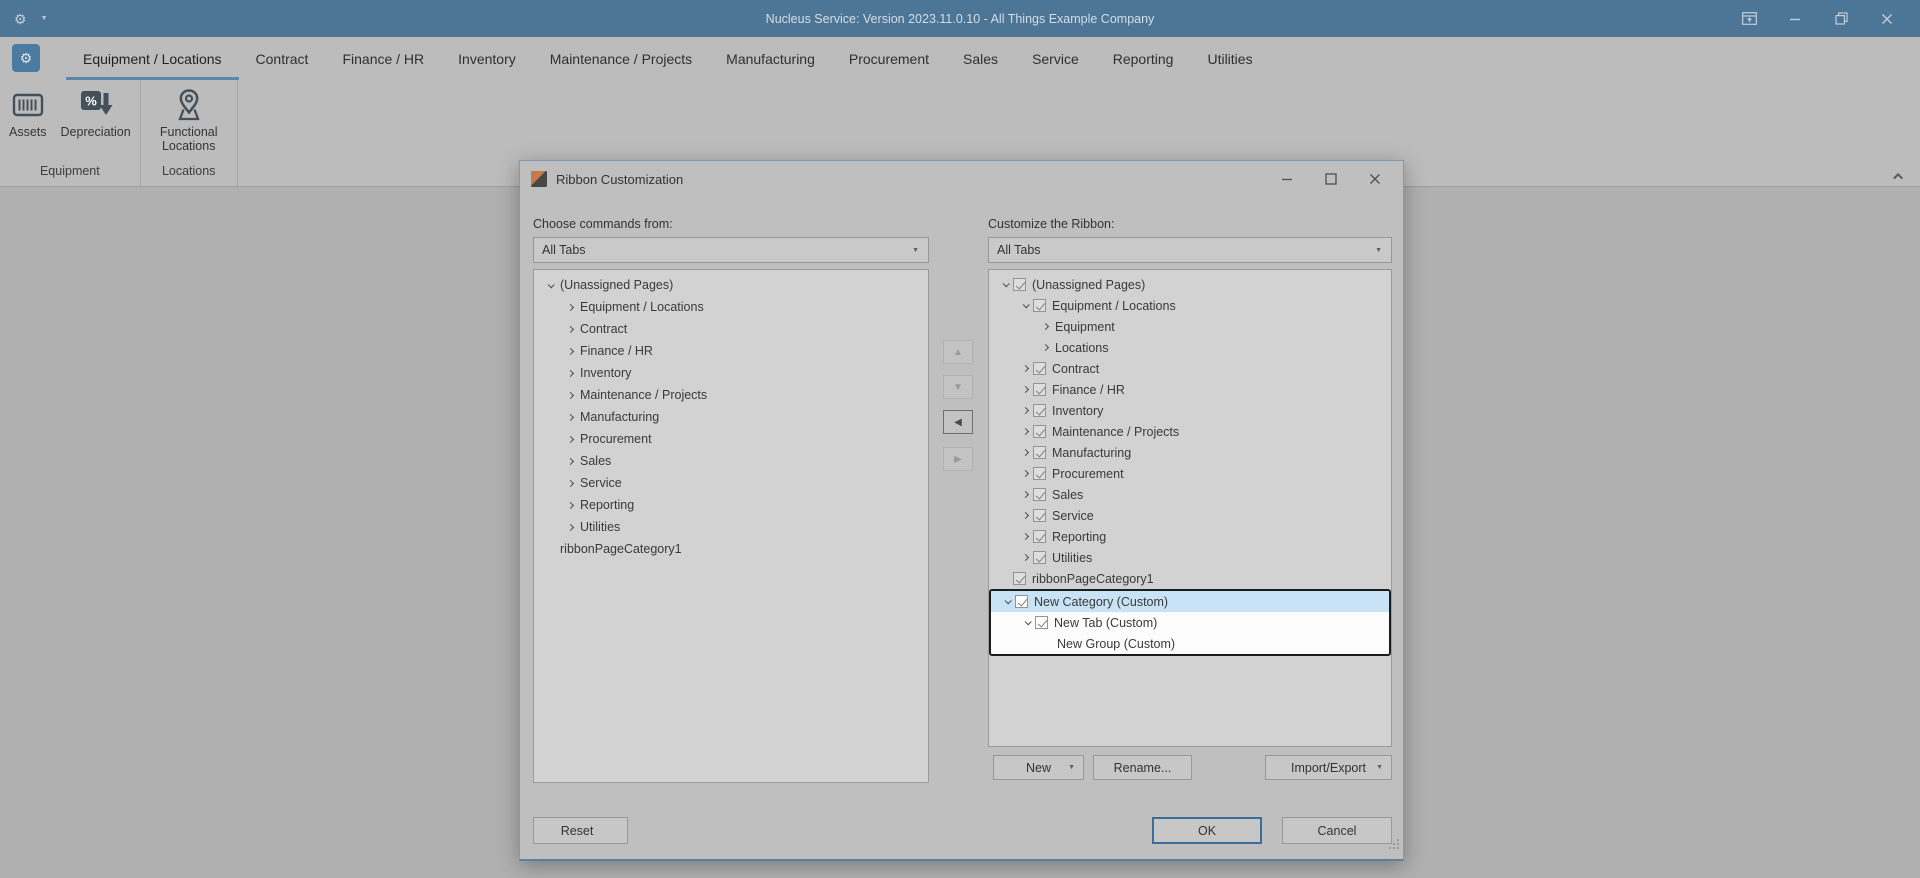 Image resolution: width=1920 pixels, height=878 pixels. I want to click on ok-button: OK, so click(1207, 830).